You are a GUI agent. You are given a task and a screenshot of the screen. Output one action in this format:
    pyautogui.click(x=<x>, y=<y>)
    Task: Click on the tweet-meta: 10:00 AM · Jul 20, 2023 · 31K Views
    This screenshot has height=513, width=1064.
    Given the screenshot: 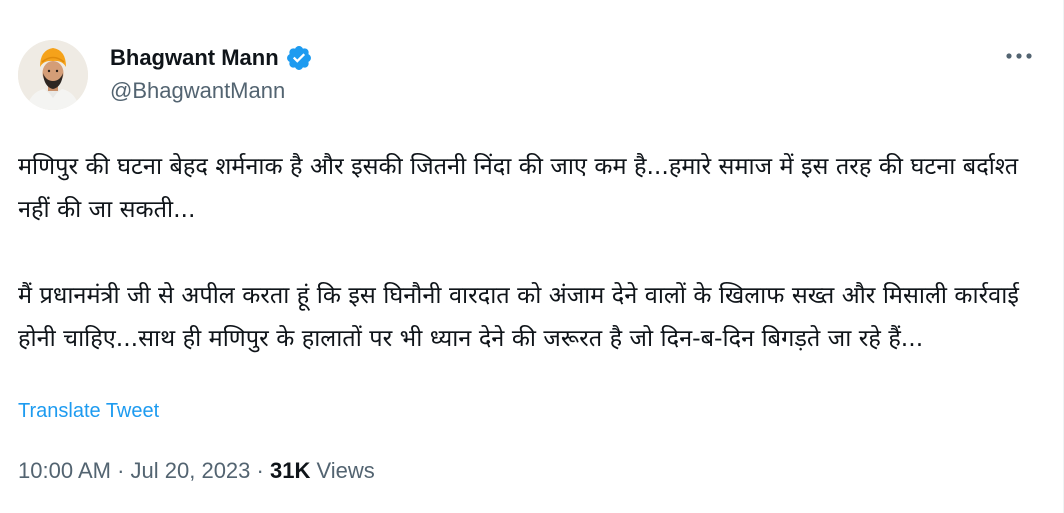 What is the action you would take?
    pyautogui.click(x=196, y=471)
    